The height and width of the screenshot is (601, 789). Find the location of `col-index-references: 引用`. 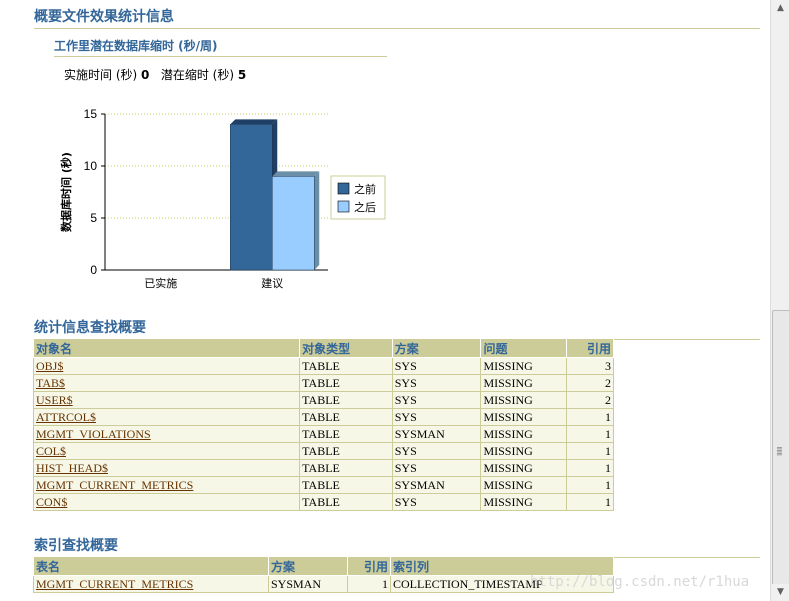

col-index-references: 引用 is located at coordinates (369, 566).